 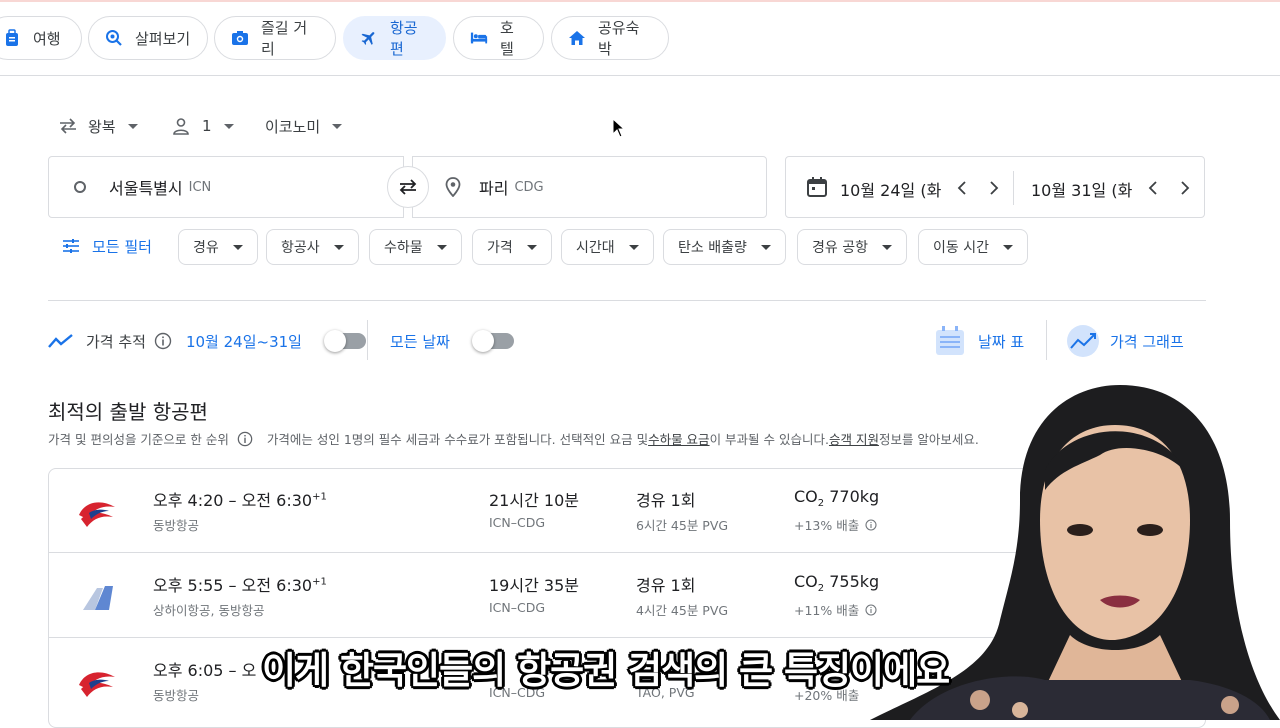 I want to click on vertical-separator, so click(x=1046, y=340).